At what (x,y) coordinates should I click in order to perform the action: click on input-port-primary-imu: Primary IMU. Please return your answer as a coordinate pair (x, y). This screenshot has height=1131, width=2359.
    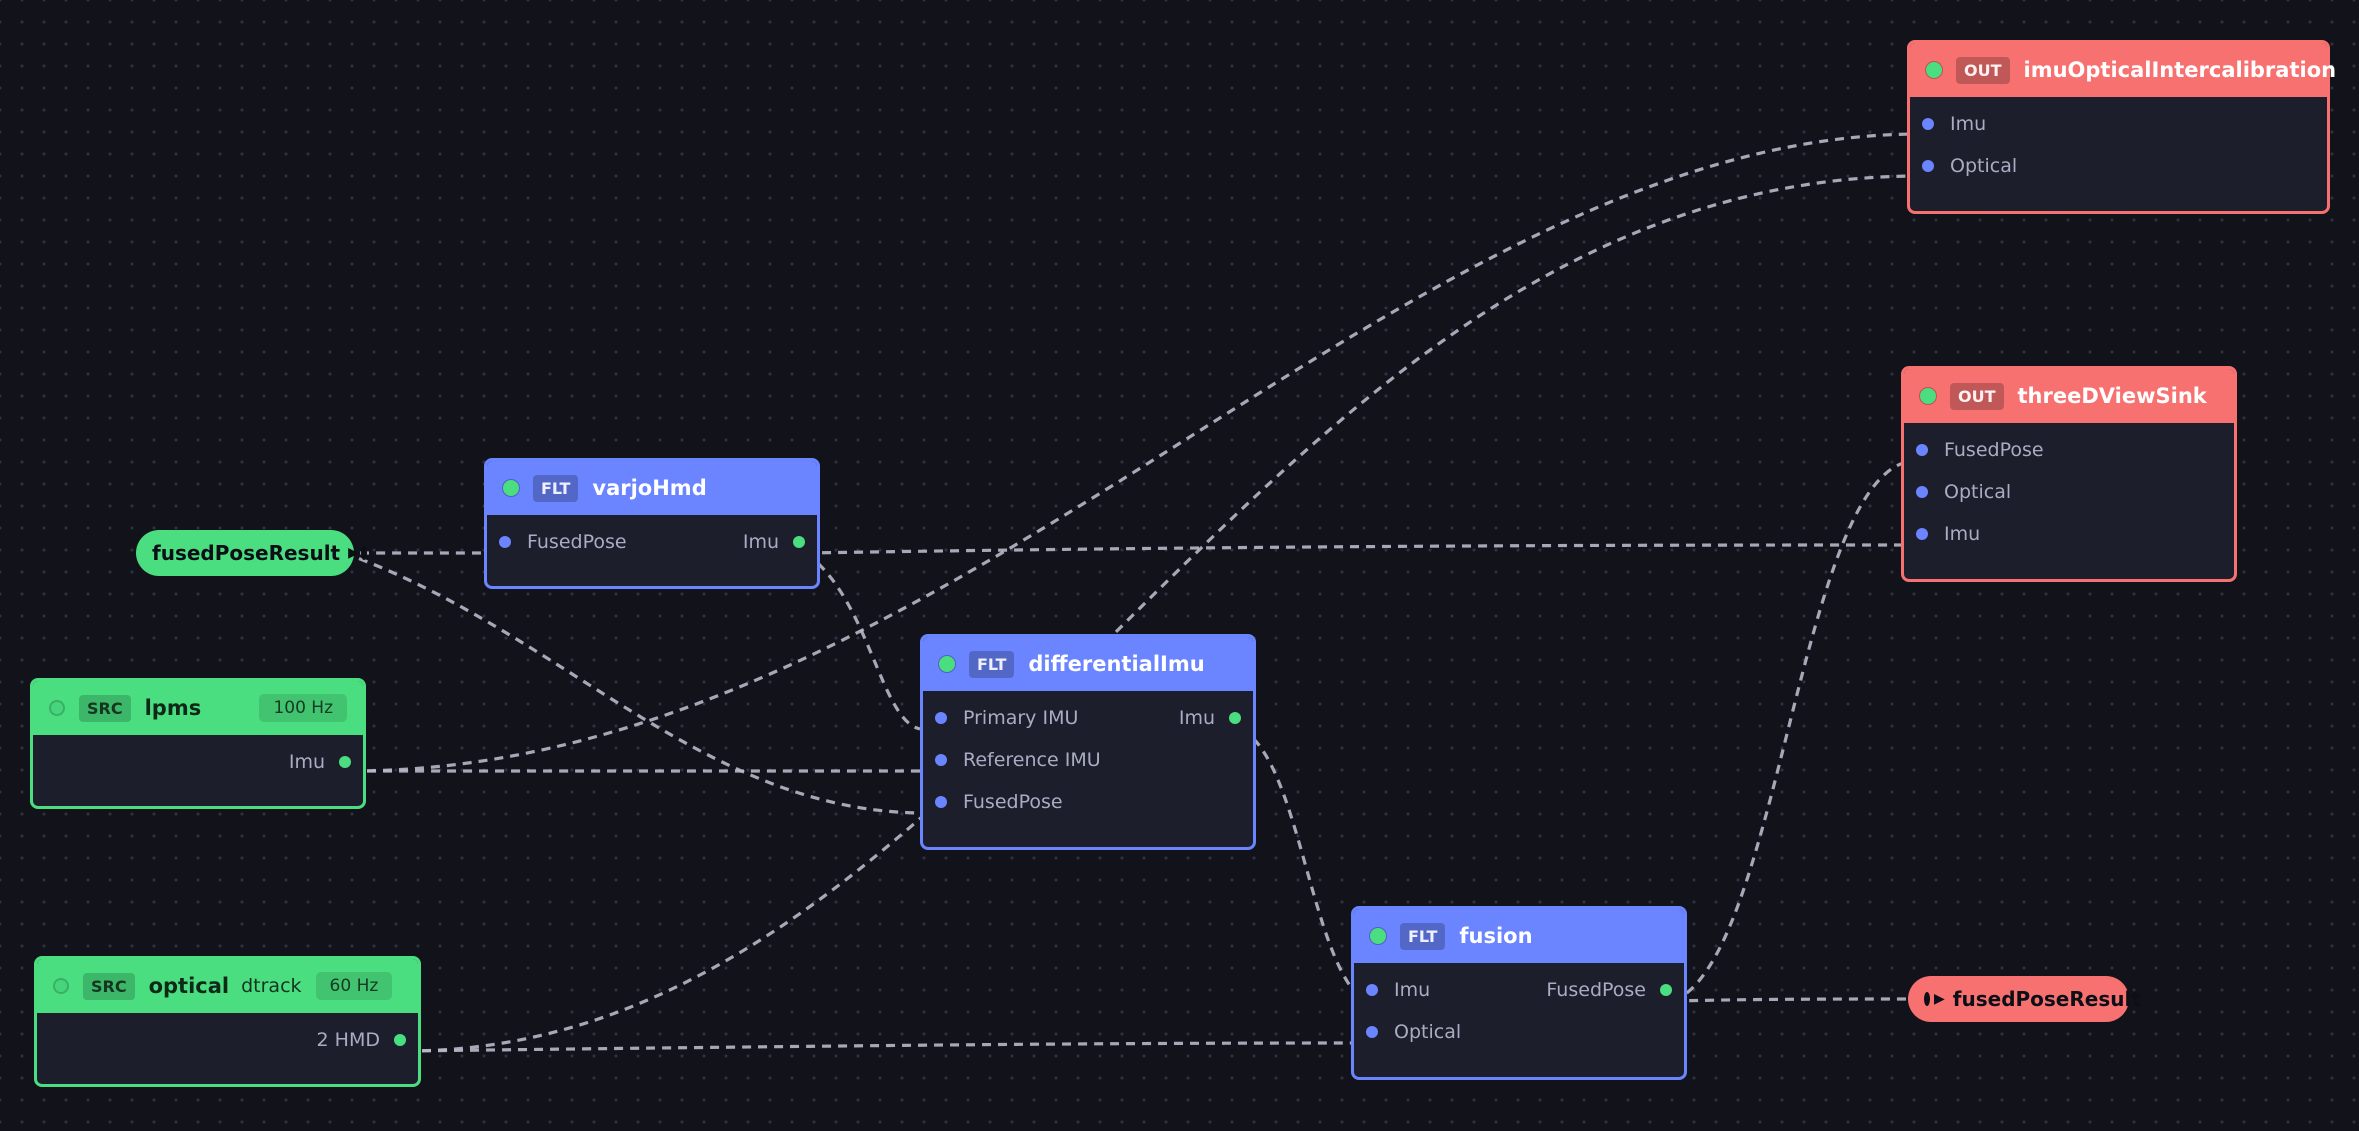
    Looking at the image, I should click on (1006, 718).